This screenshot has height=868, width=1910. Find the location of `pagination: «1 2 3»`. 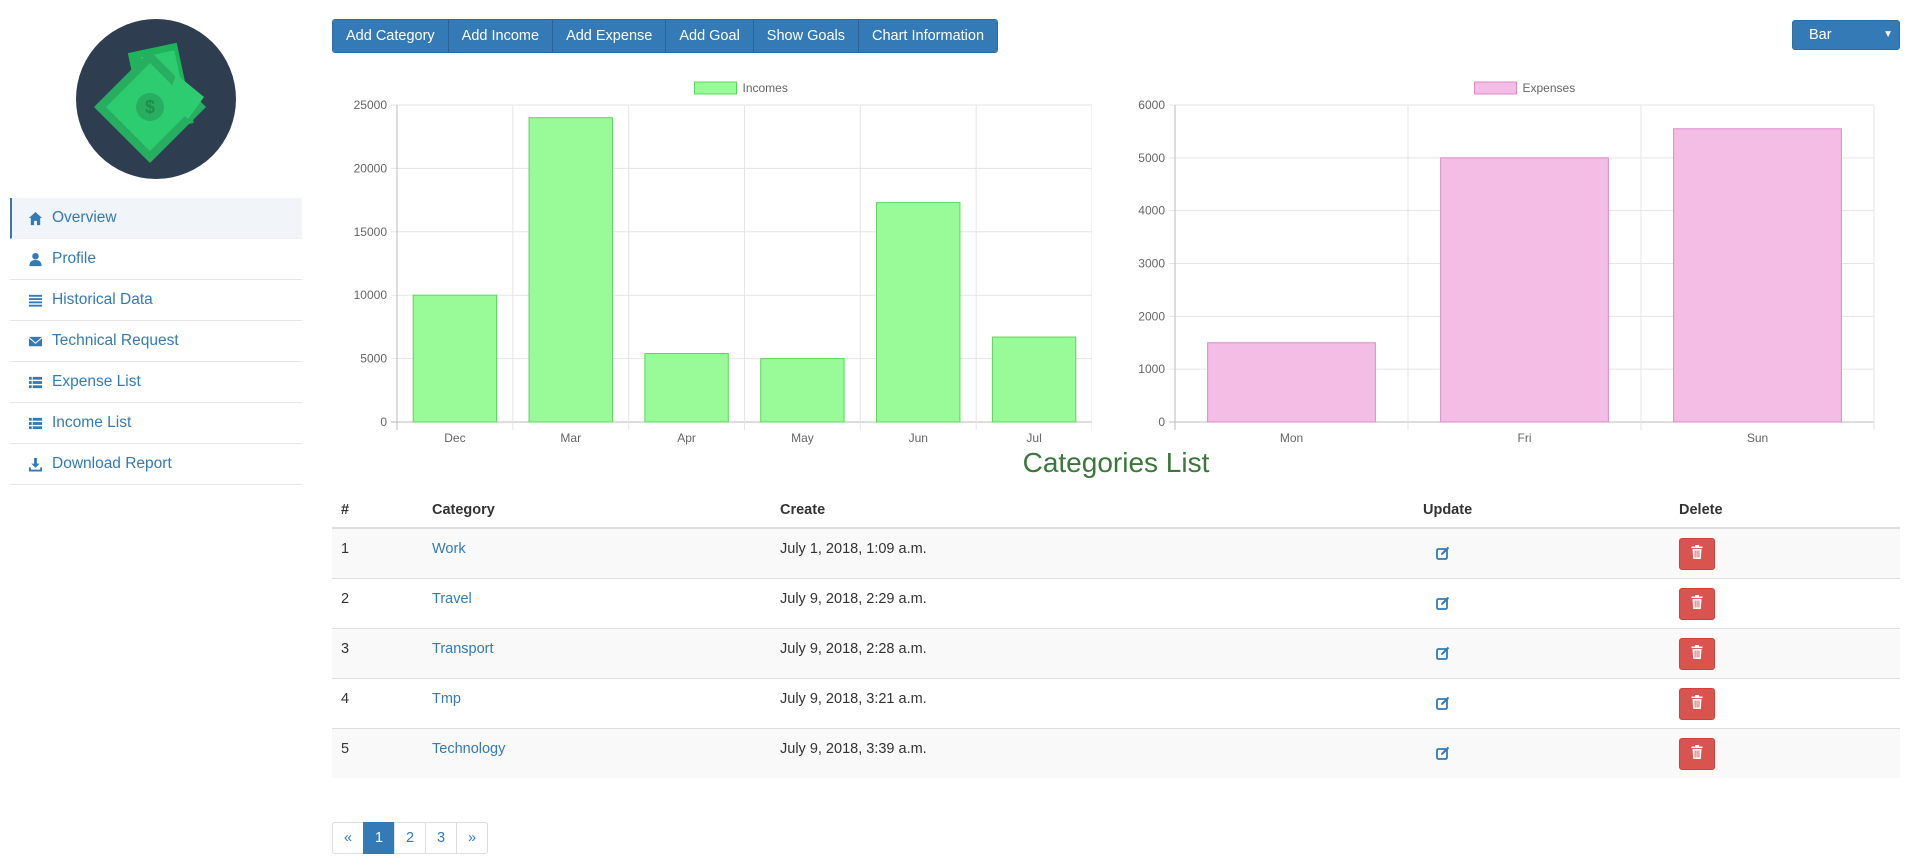

pagination: «1 2 3» is located at coordinates (410, 838).